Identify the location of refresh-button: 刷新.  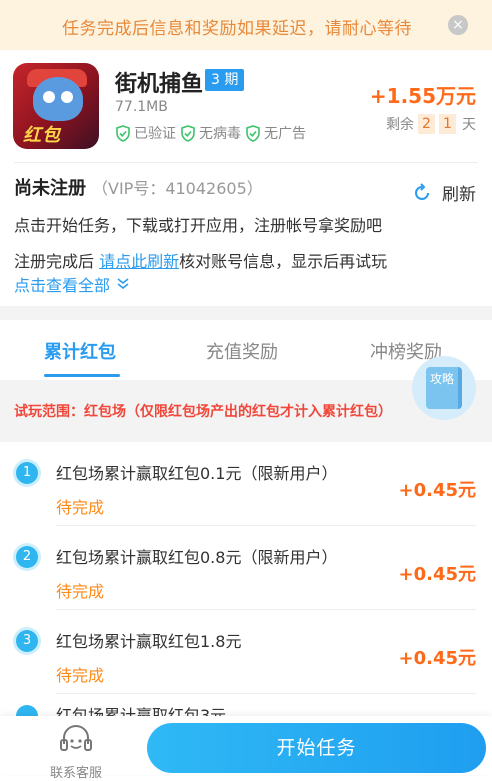
(444, 192).